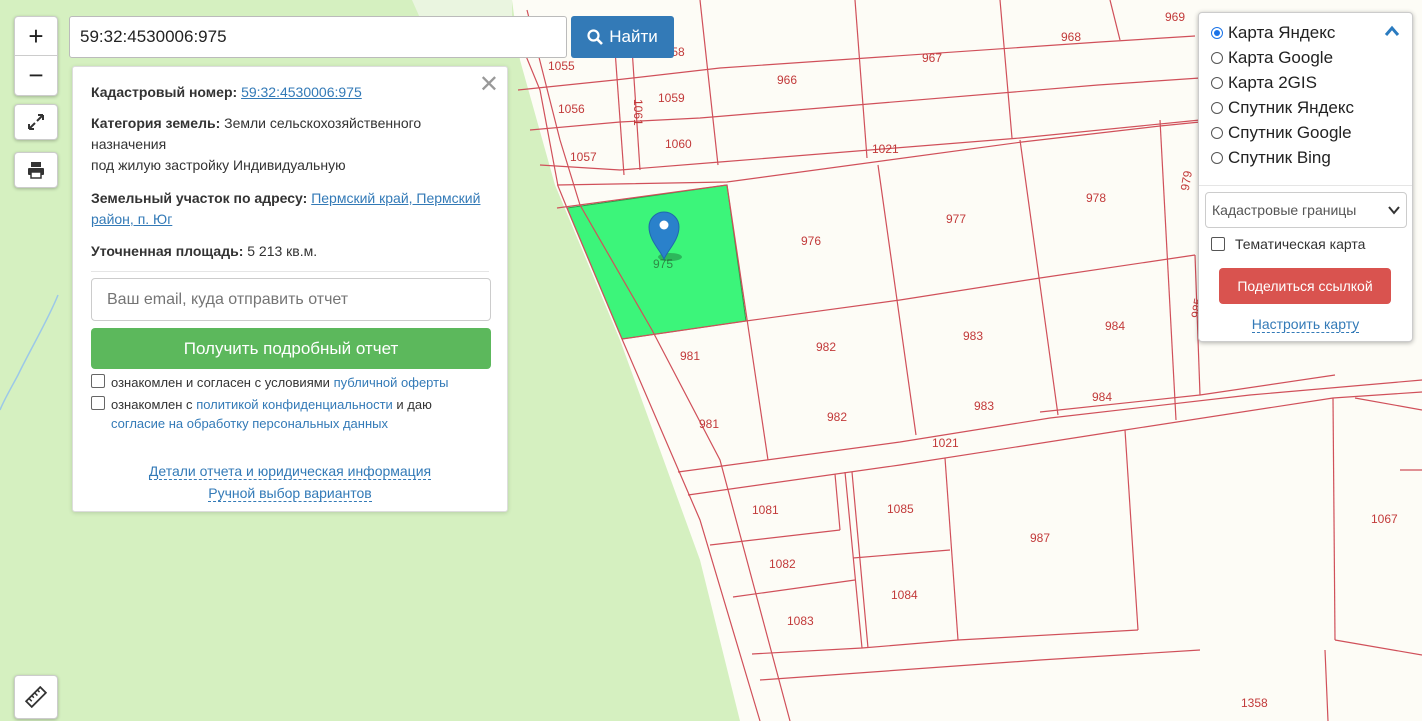  Describe the element at coordinates (900, 509) in the screenshot. I see `parcel-label: 1085` at that location.